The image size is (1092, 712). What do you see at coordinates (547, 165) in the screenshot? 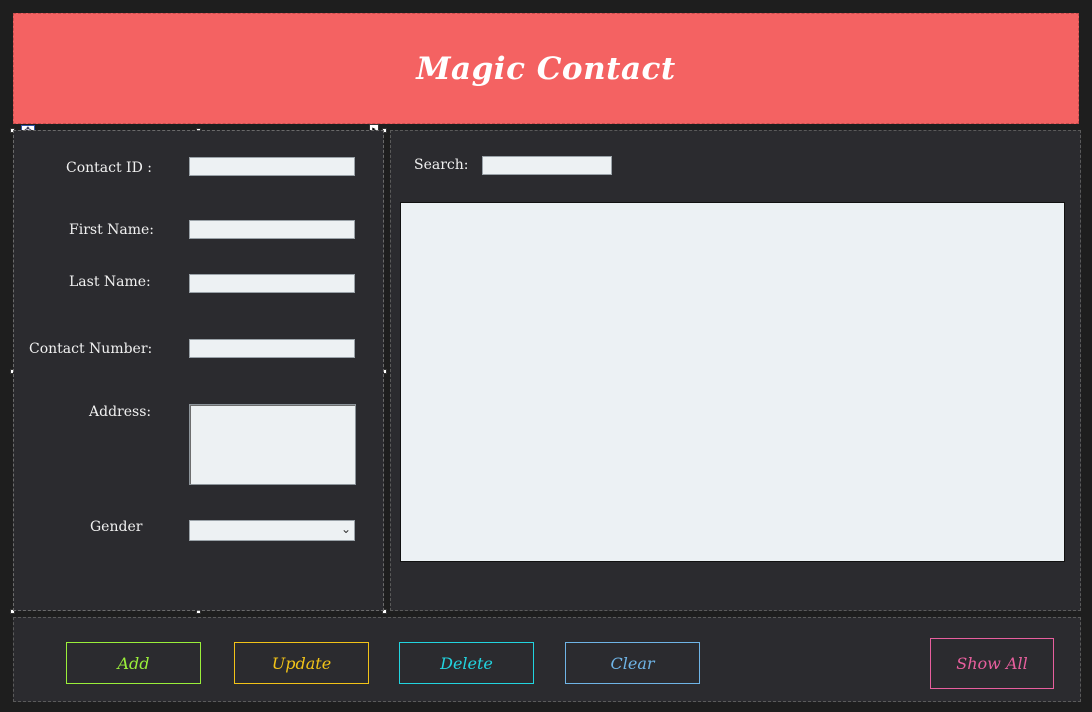
I see `search-input` at bounding box center [547, 165].